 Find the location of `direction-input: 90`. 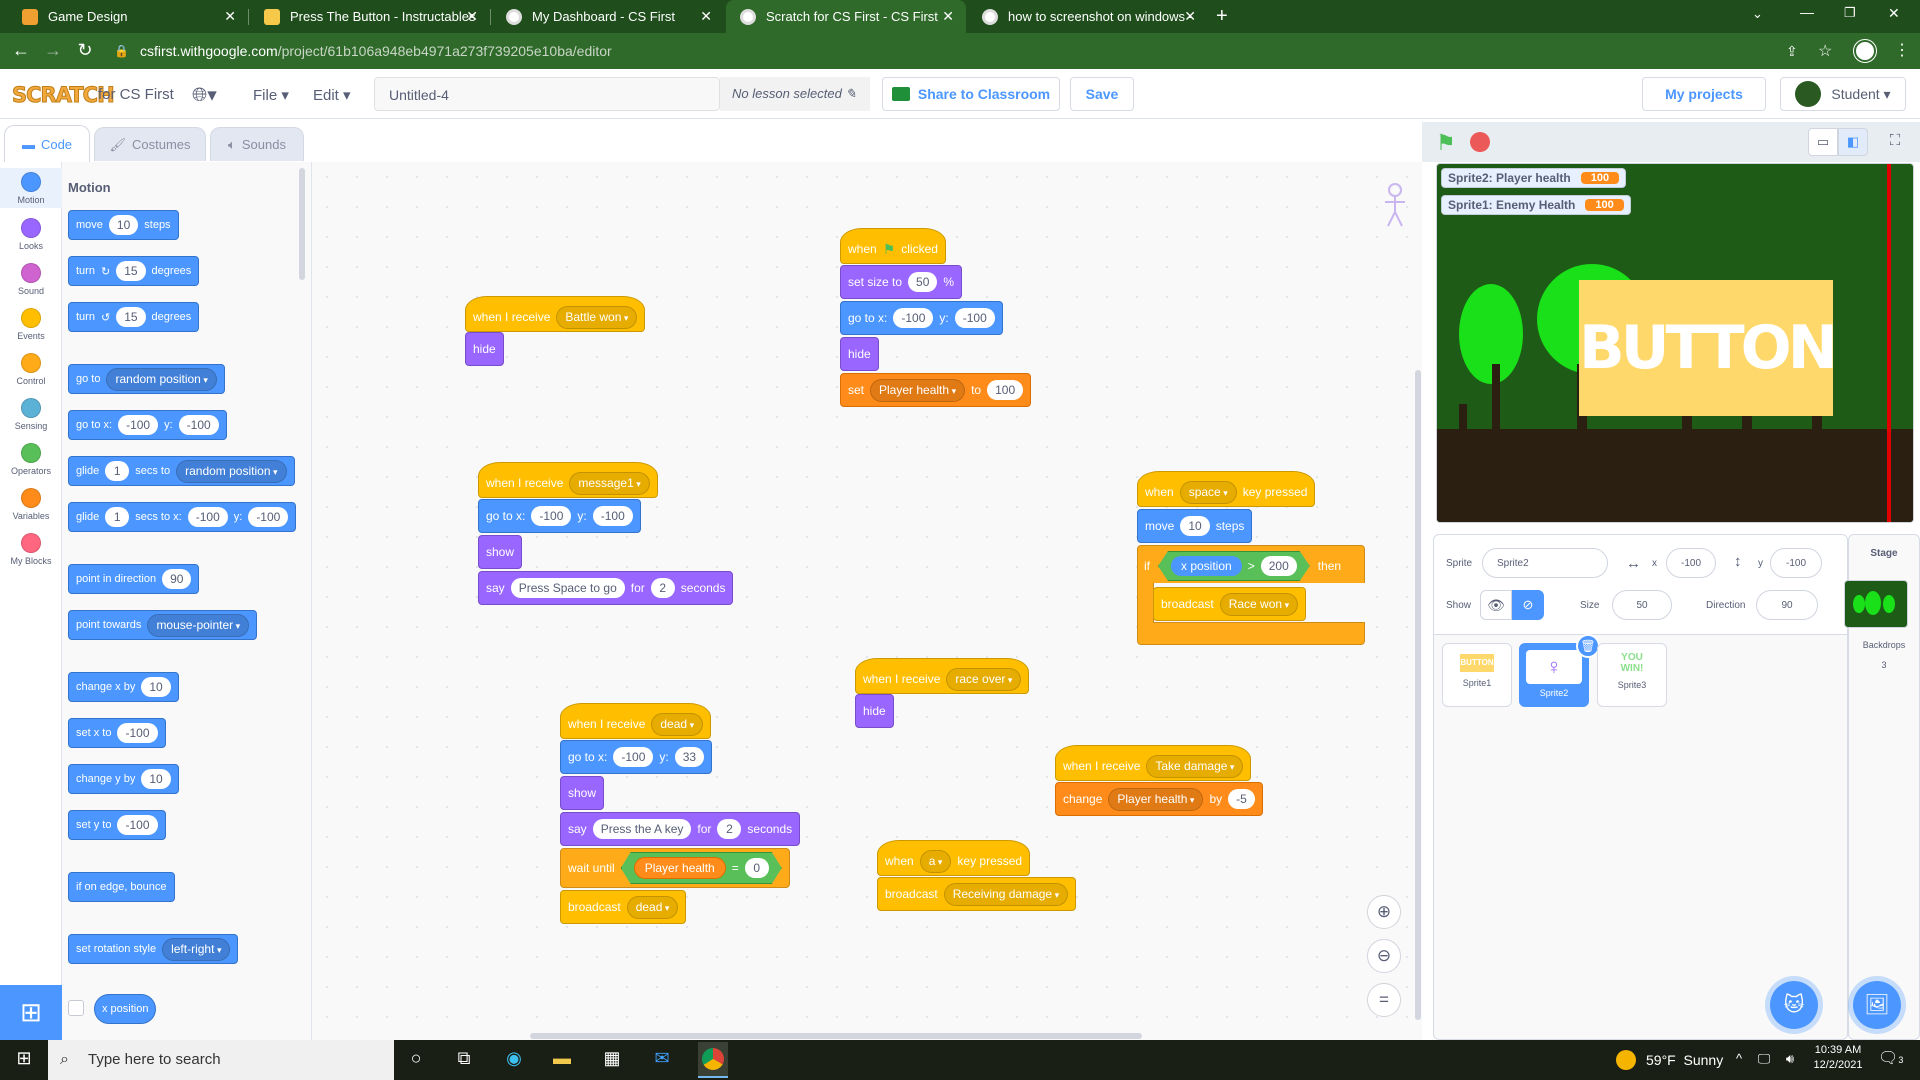

direction-input: 90 is located at coordinates (1787, 605).